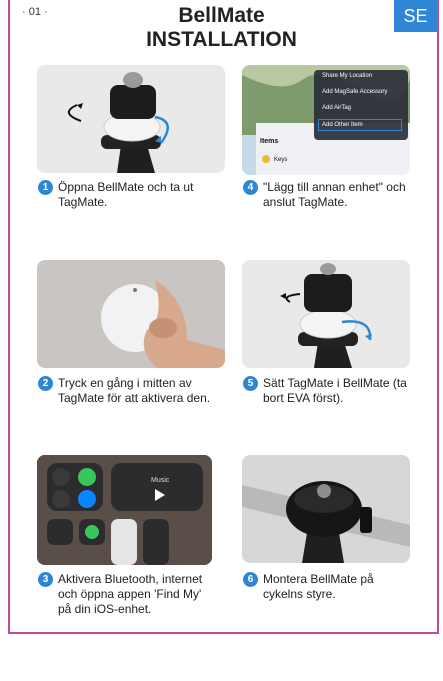 The width and height of the screenshot is (443, 681). What do you see at coordinates (124, 510) in the screenshot?
I see `step-3-image: Music` at bounding box center [124, 510].